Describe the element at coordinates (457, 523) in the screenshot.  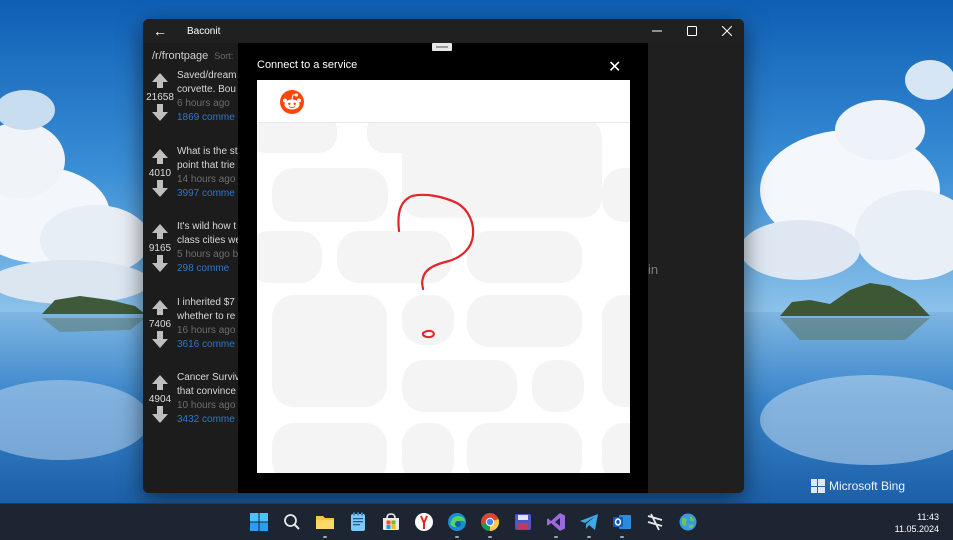
I see `edge-icon` at that location.